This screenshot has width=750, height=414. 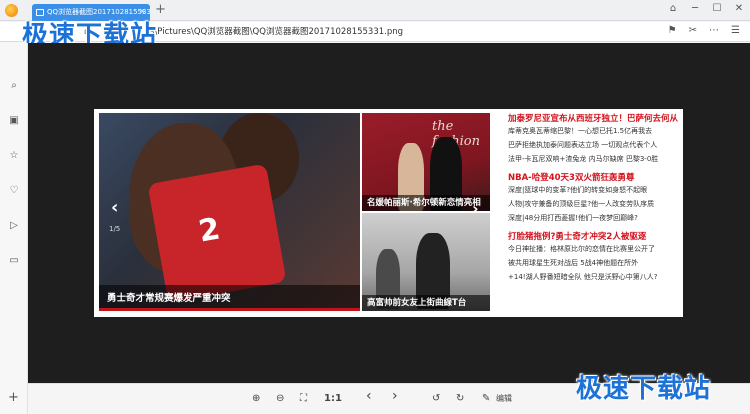 I want to click on rotate-left-icon: ↺, so click(x=436, y=399).